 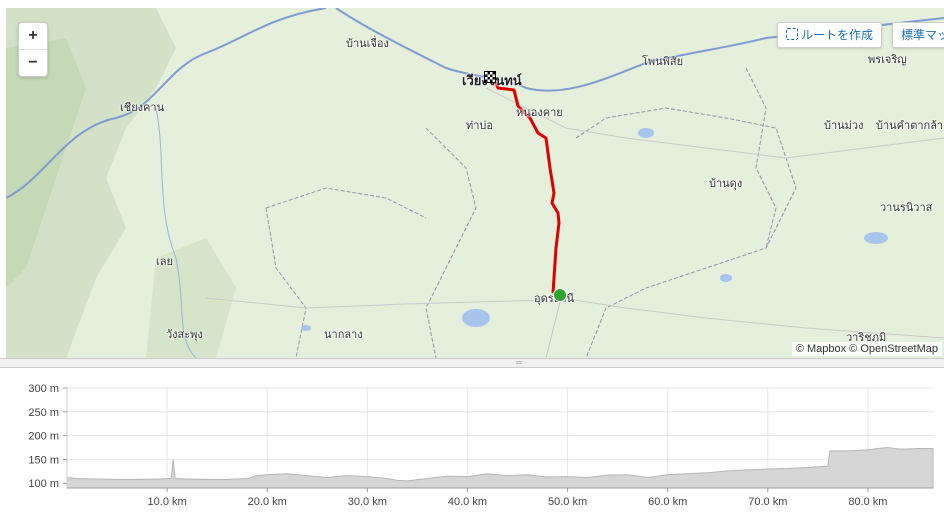 I want to click on y-tick-label: 100 m, so click(x=43, y=484).